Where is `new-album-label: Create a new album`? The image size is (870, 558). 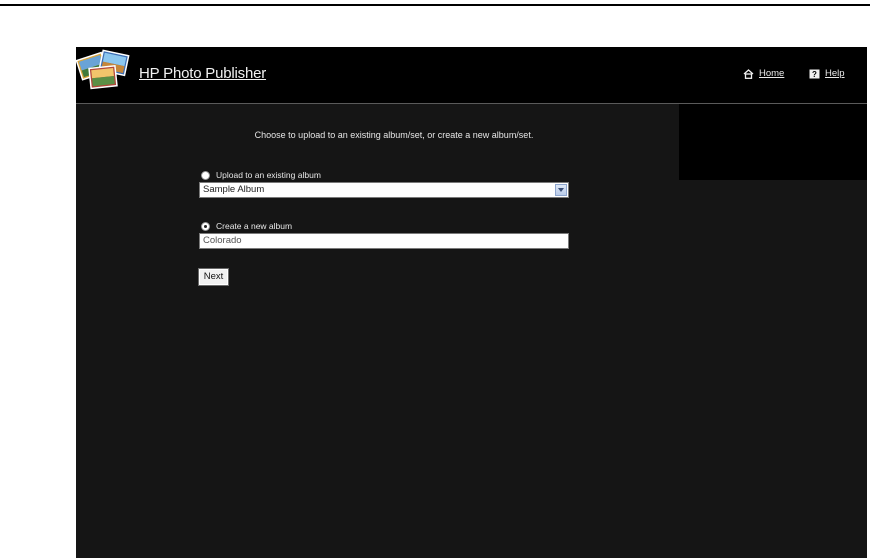
new-album-label: Create a new album is located at coordinates (254, 226).